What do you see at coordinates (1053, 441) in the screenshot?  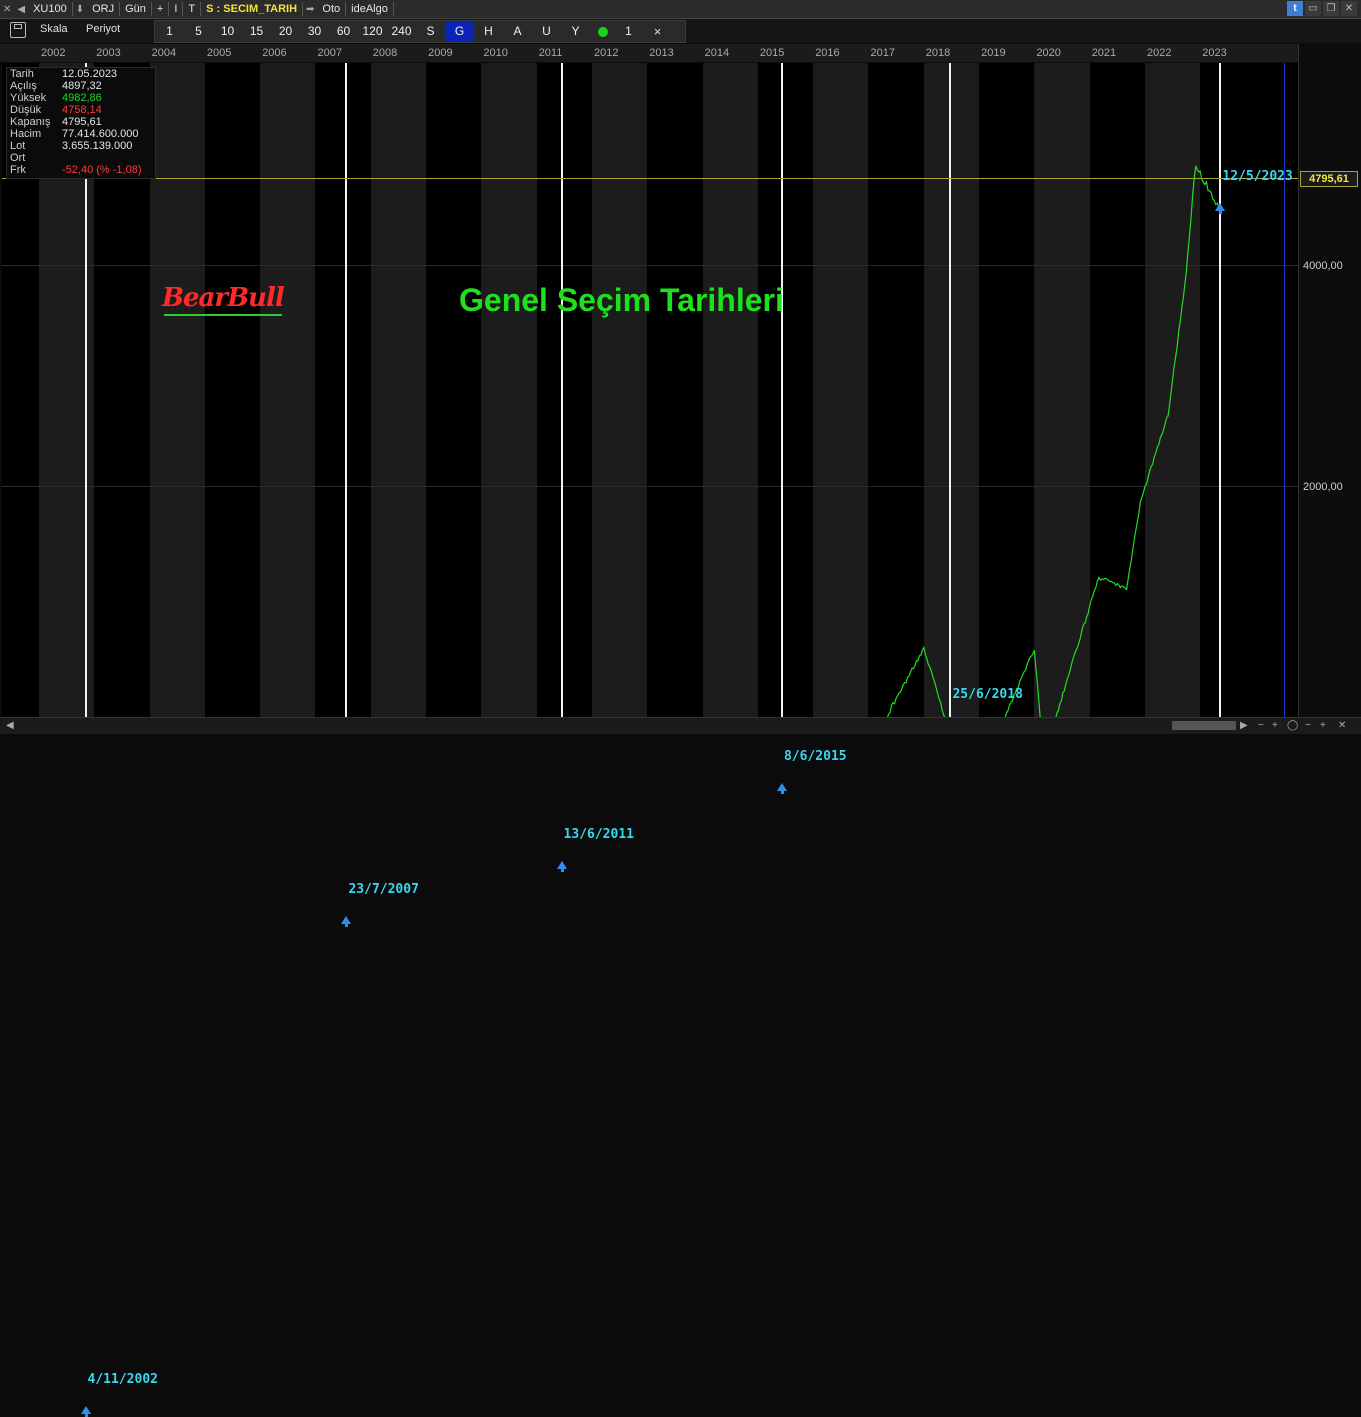 I see `price-chart` at bounding box center [1053, 441].